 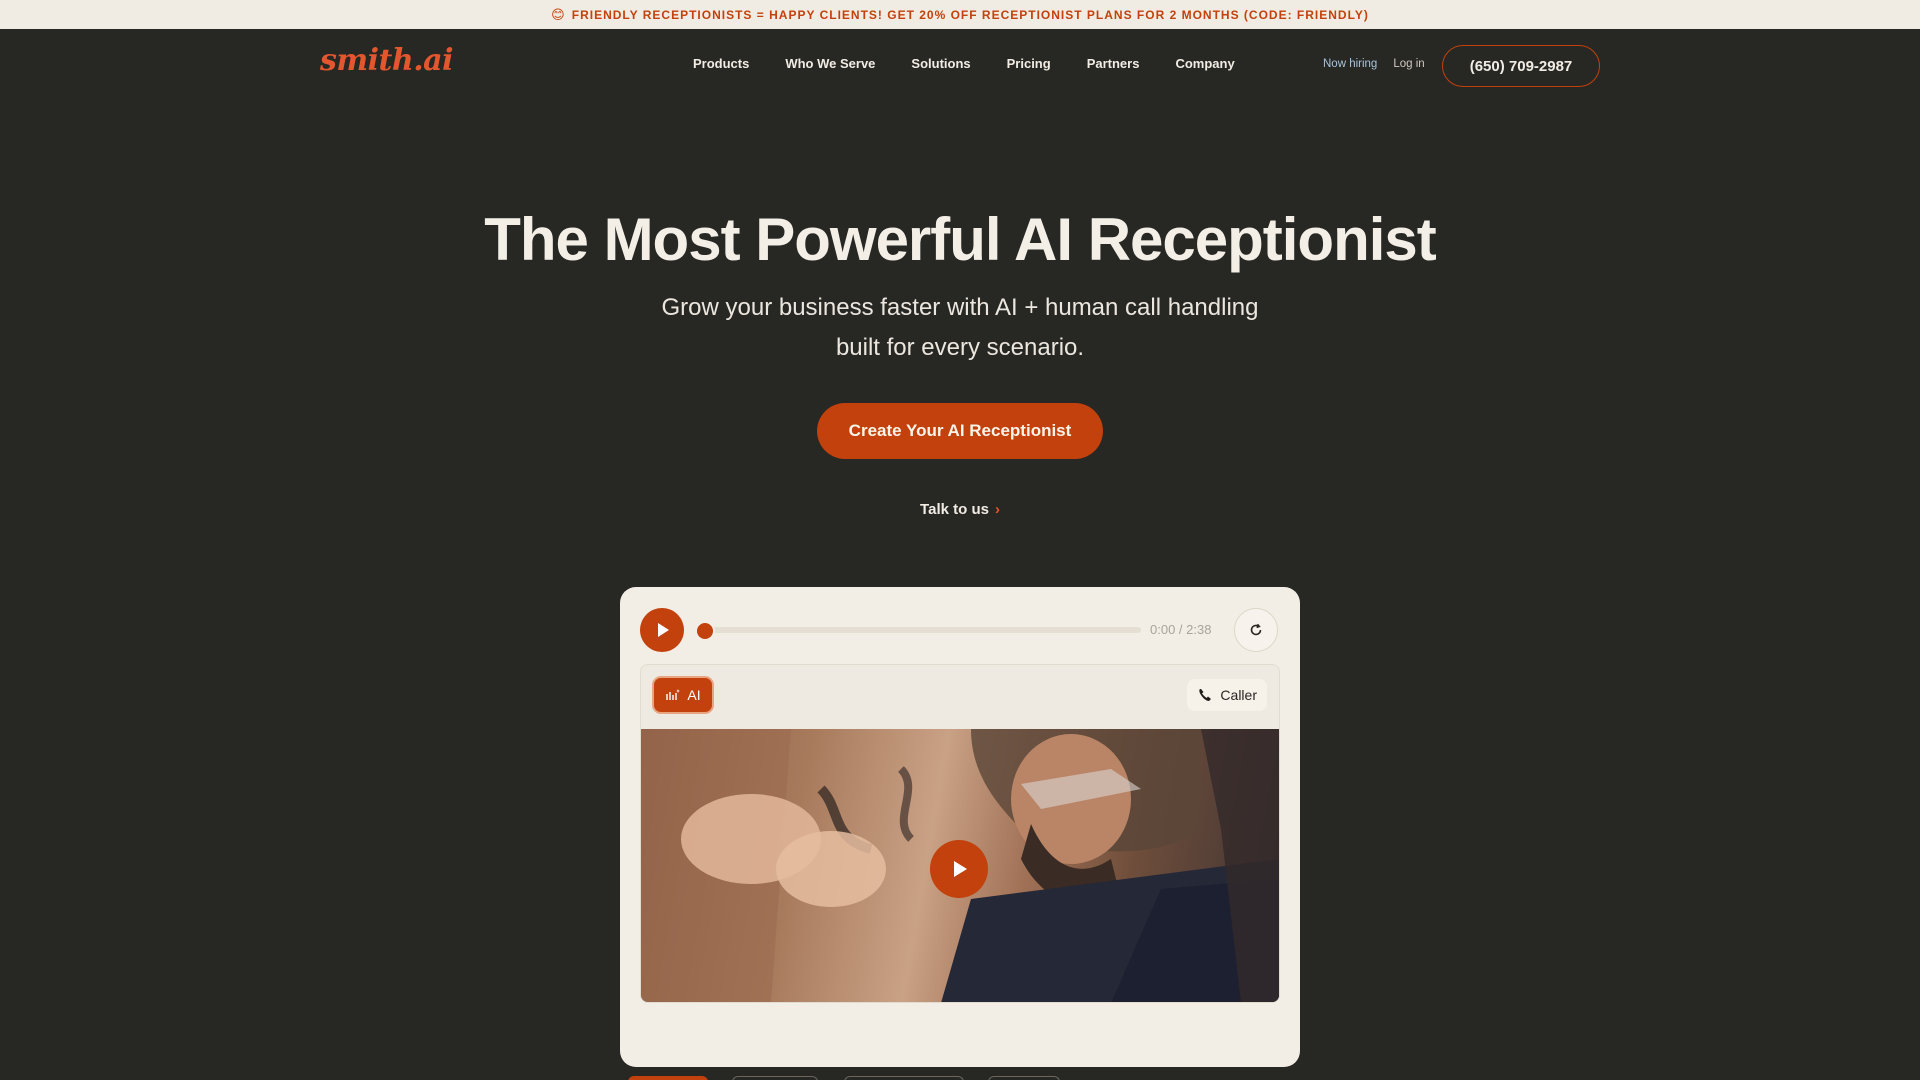 I want to click on replay-button, so click(x=1256, y=630).